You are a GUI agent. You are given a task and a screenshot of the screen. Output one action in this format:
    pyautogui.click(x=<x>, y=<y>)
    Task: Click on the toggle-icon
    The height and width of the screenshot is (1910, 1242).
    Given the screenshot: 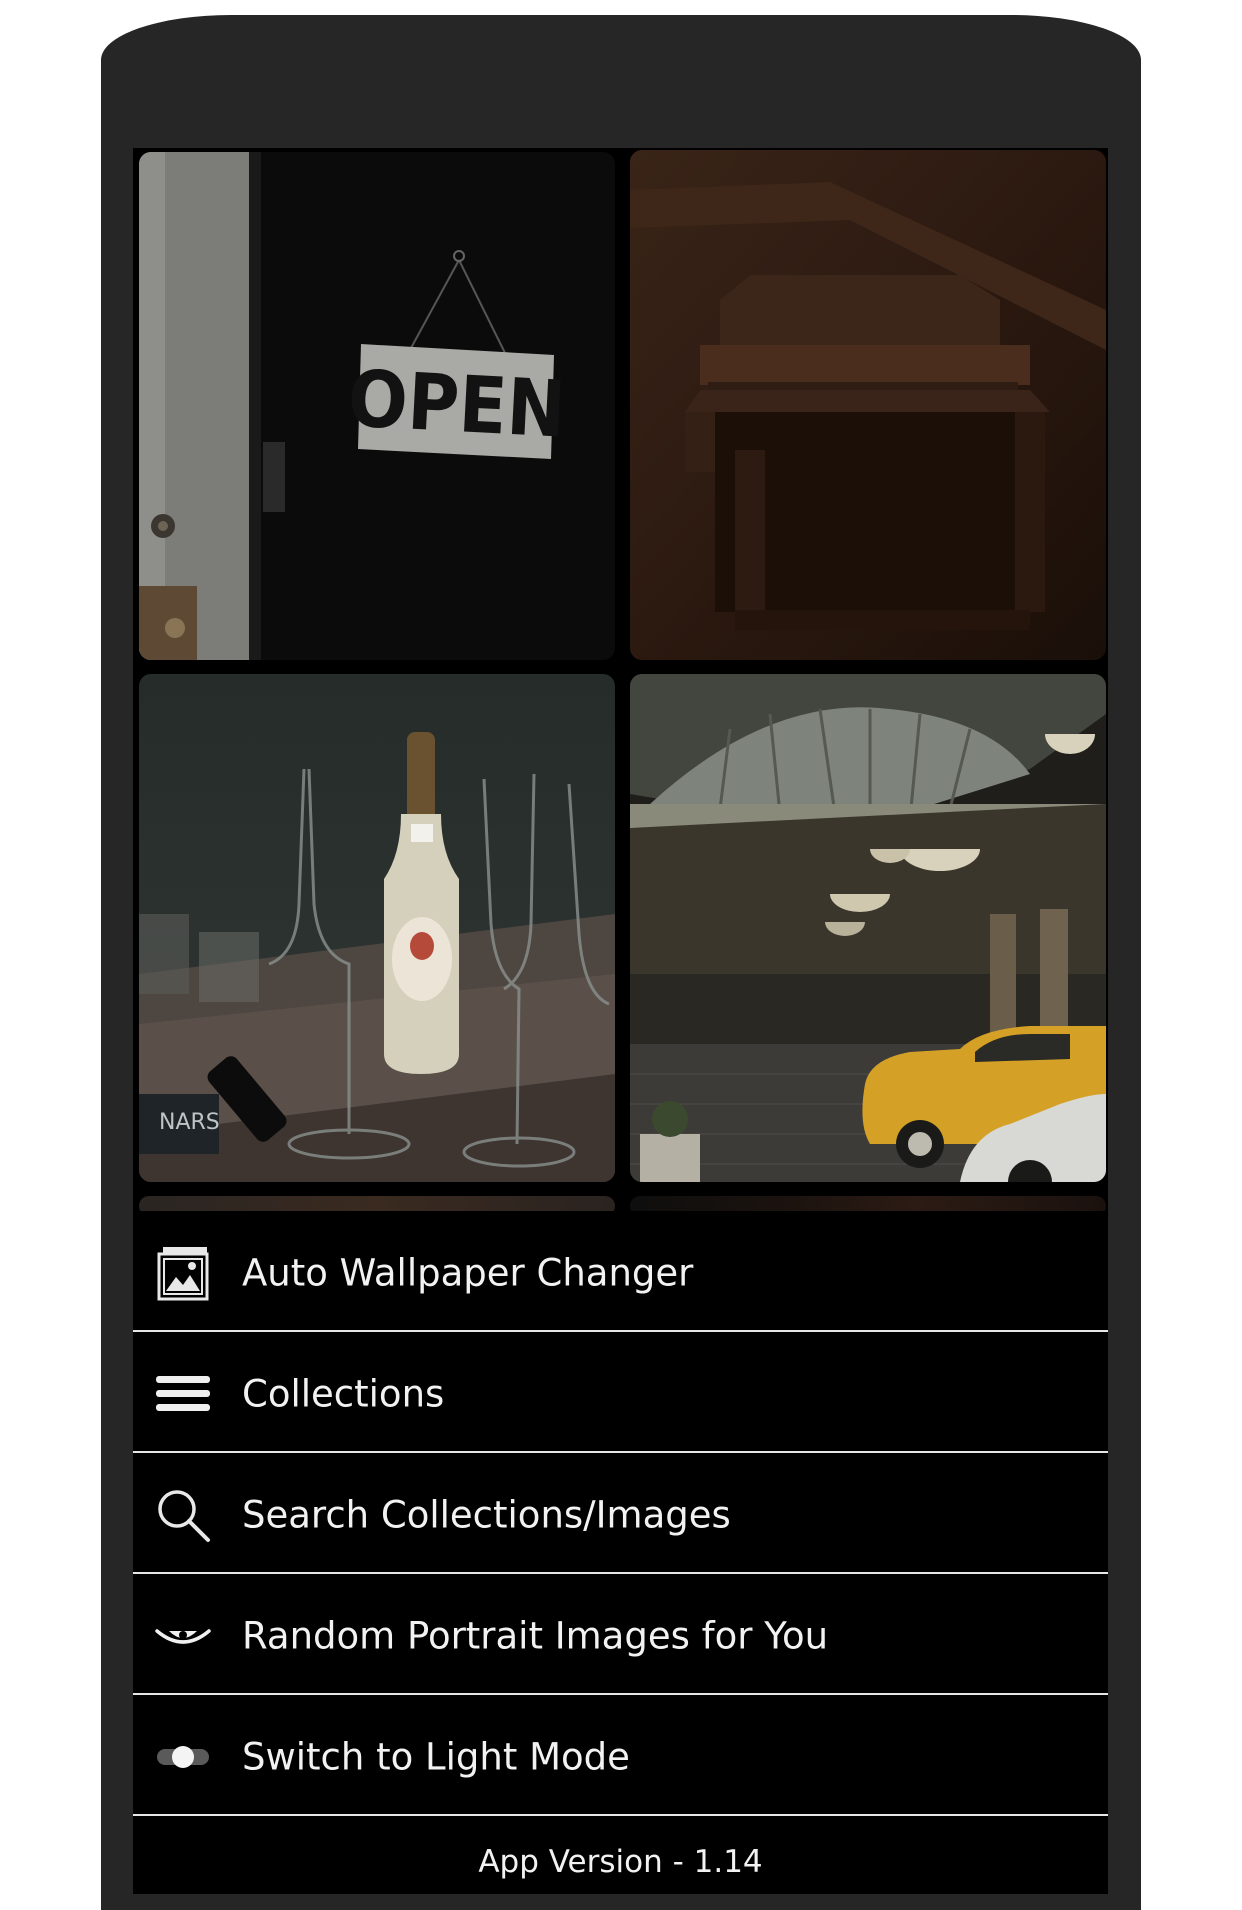 What is the action you would take?
    pyautogui.click(x=183, y=1757)
    